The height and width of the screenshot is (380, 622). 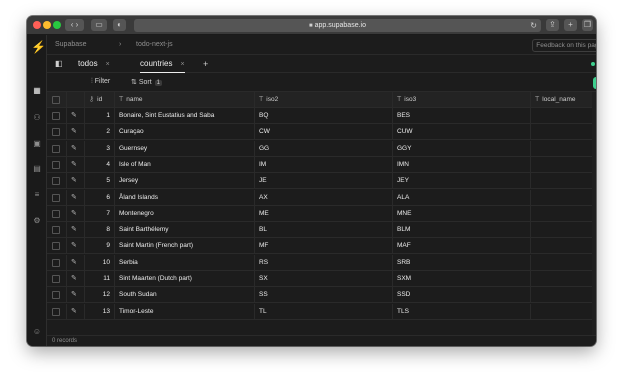 What do you see at coordinates (185, 148) in the screenshot?
I see `cell-name: Guernsey` at bounding box center [185, 148].